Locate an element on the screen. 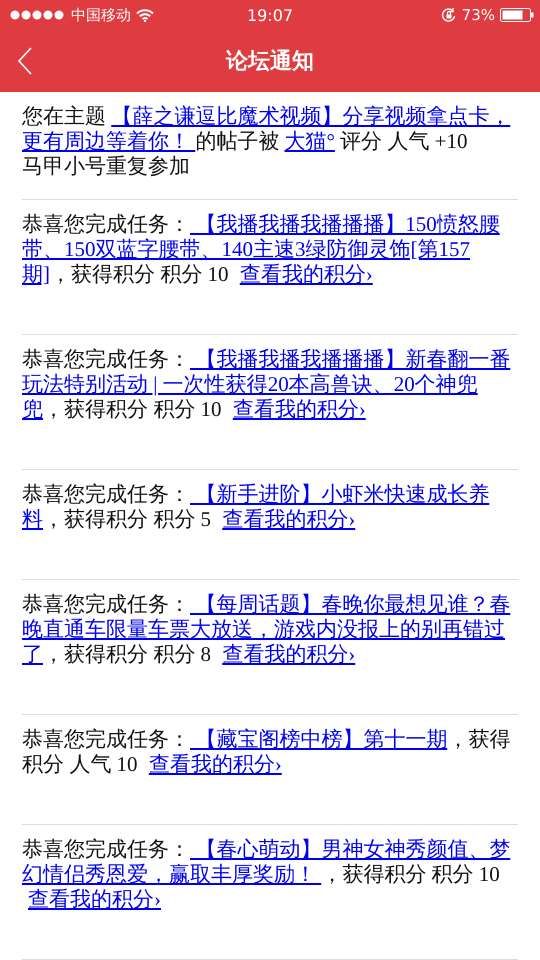 This screenshot has width=540, height=960. notice-text: 恭喜您完成任务： 【我播我播我播播播】新春翻一番玩法特别活动 | 一次性获得20本高兽诀、20个神兜兜，获得积分 积分 10 查看我的积分› is located at coordinates (267, 384).